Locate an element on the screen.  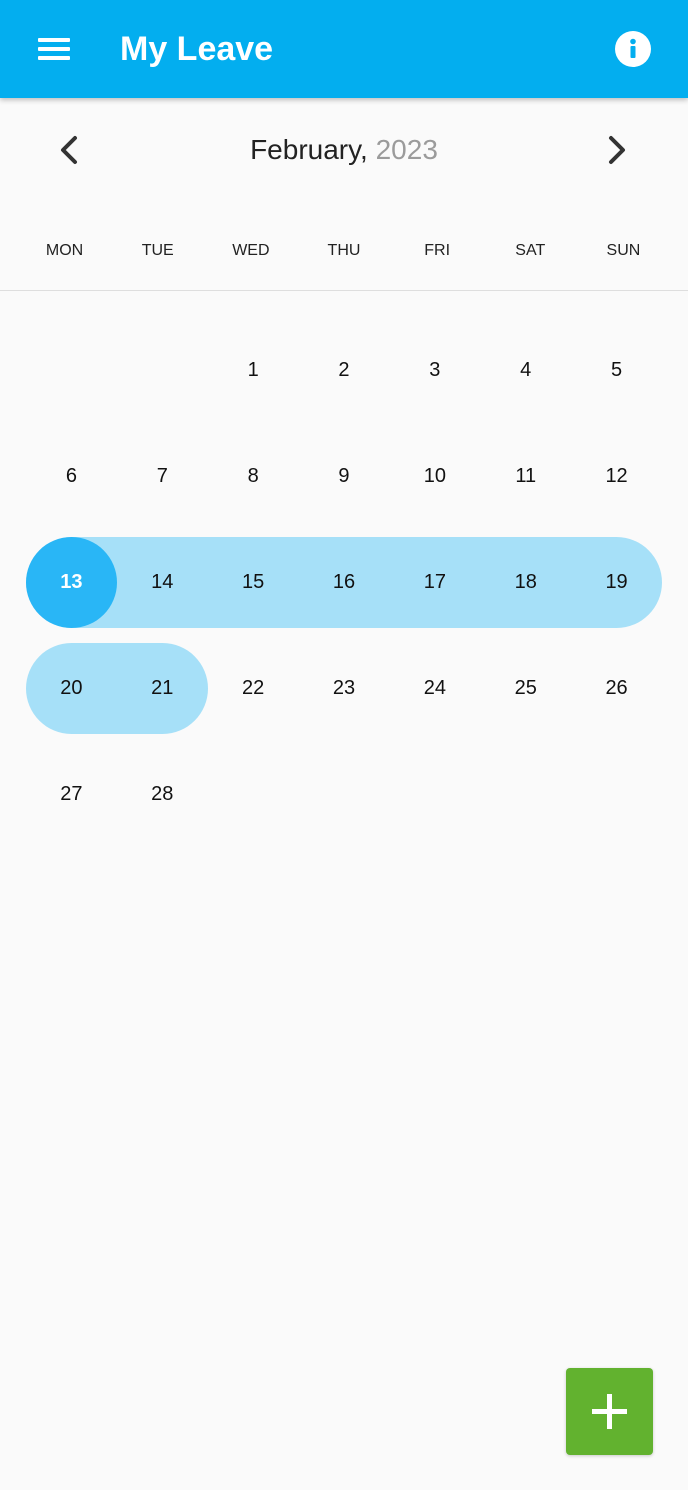
day-number: 27 is located at coordinates (71, 794).